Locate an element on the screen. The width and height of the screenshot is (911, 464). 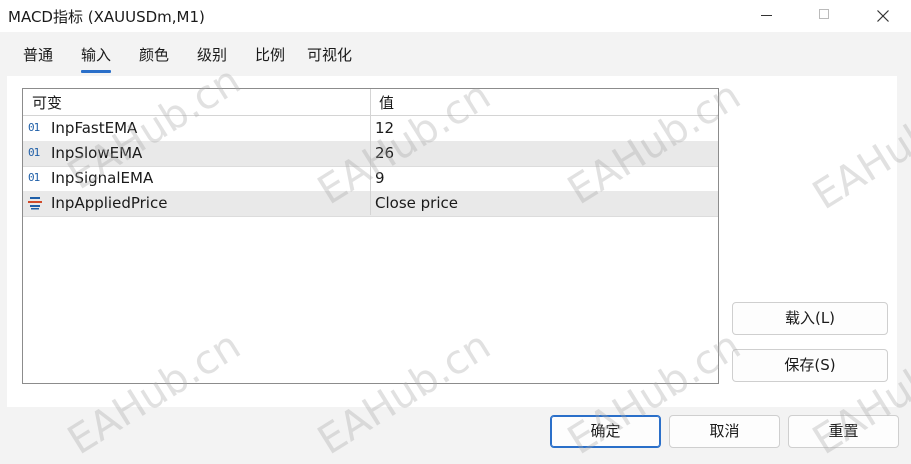
tab-bar: 普通 输入 颜色 级别 比例 可视化 is located at coordinates (455, 59).